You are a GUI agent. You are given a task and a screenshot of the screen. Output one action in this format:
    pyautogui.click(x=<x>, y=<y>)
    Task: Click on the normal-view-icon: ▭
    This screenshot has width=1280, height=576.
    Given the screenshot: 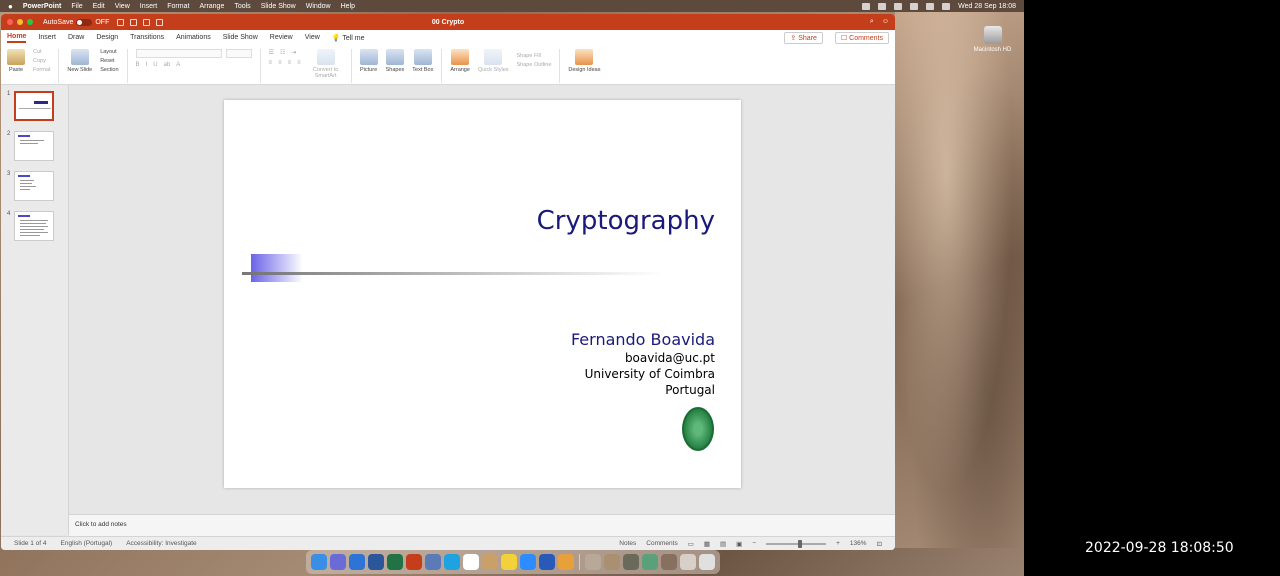 What is the action you would take?
    pyautogui.click(x=691, y=544)
    